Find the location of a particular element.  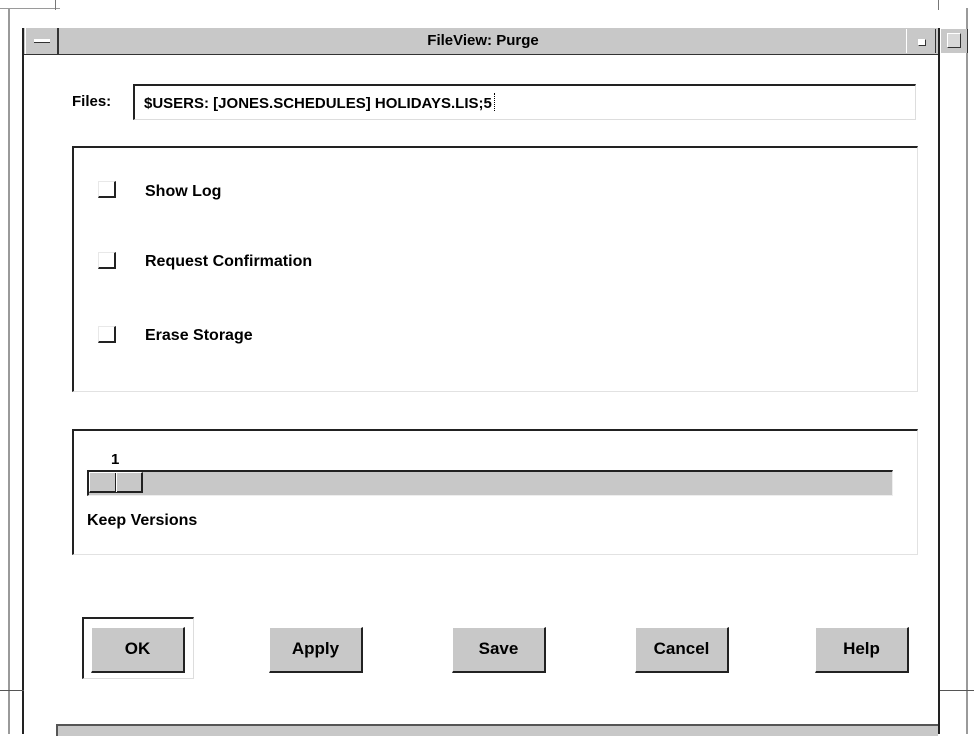

minimize-icon is located at coordinates (922, 42).